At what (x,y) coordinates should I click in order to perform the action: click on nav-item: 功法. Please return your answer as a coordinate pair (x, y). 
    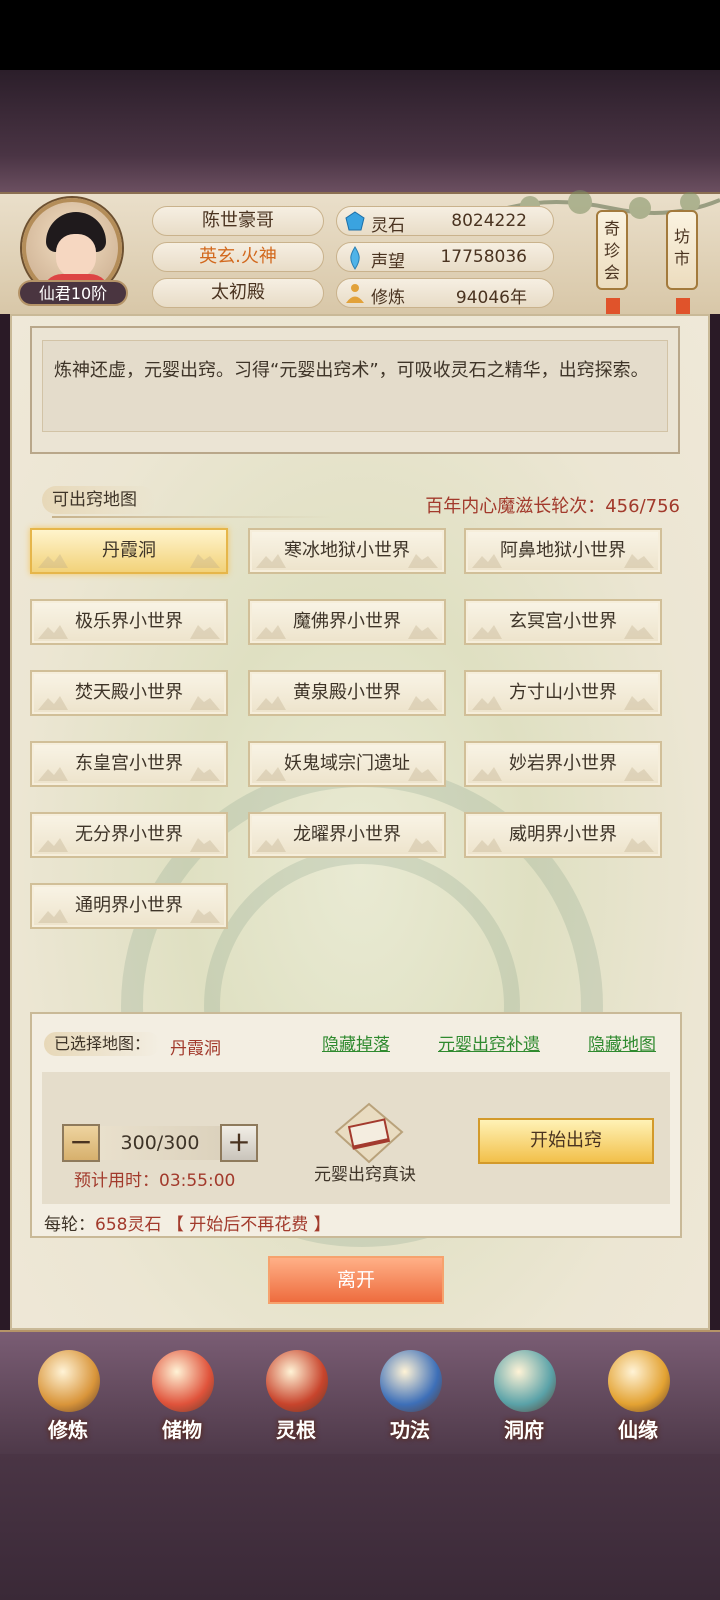
    Looking at the image, I should click on (410, 1396).